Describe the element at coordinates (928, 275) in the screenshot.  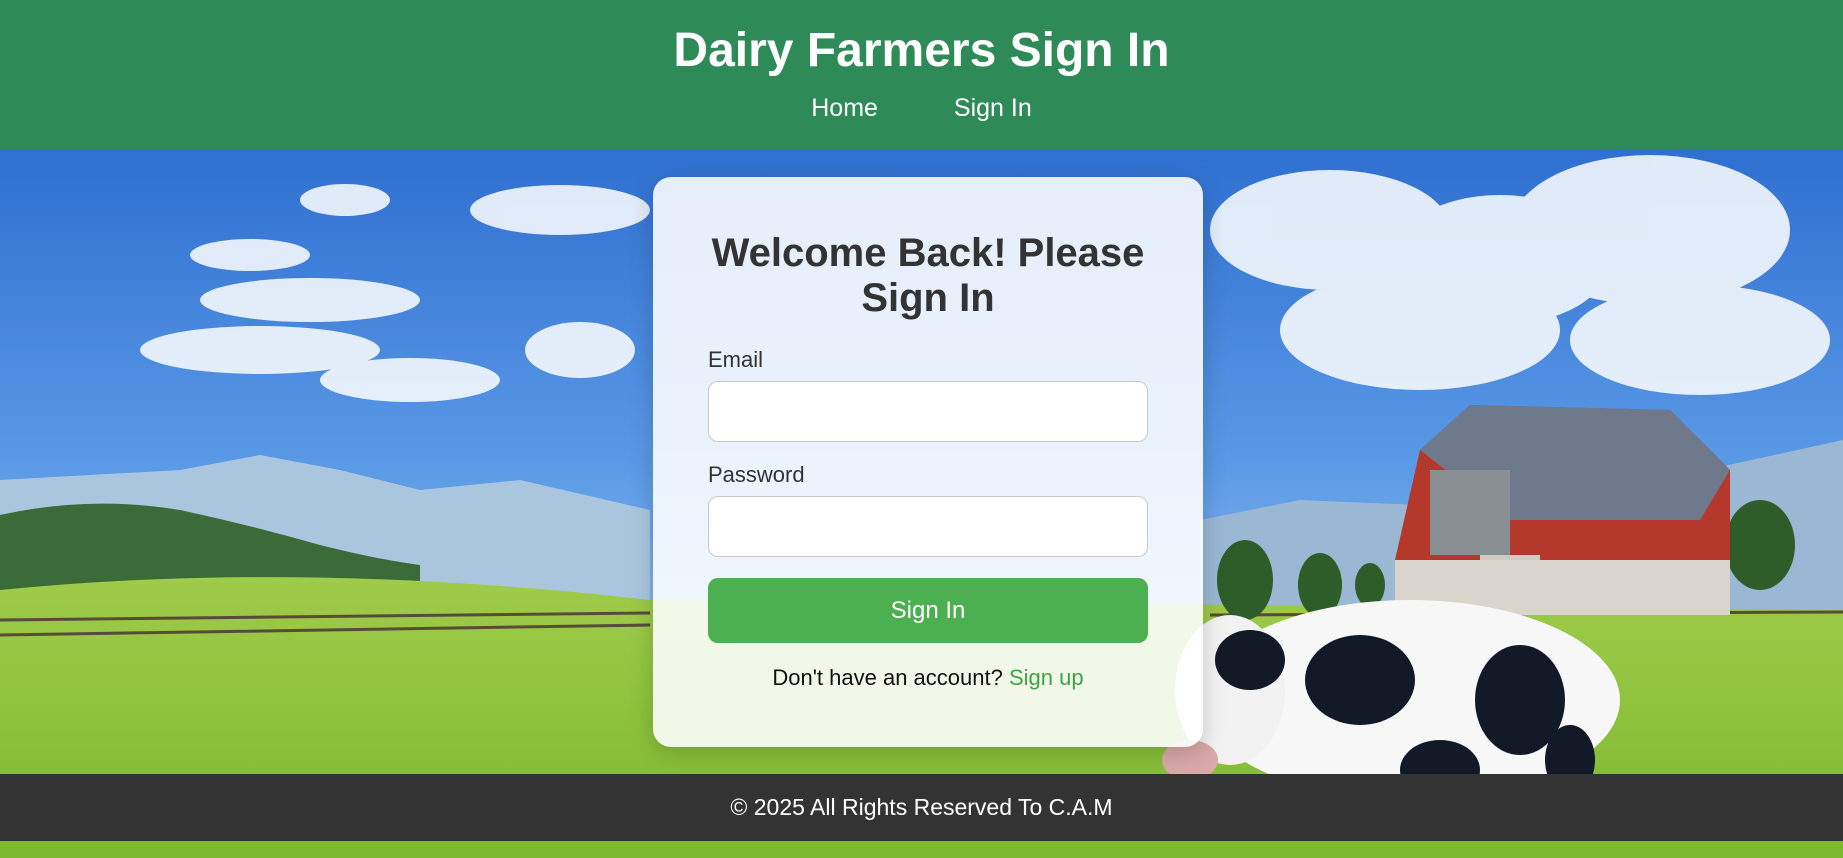
I see `form-heading: Welcome Back! Please Sign In` at that location.